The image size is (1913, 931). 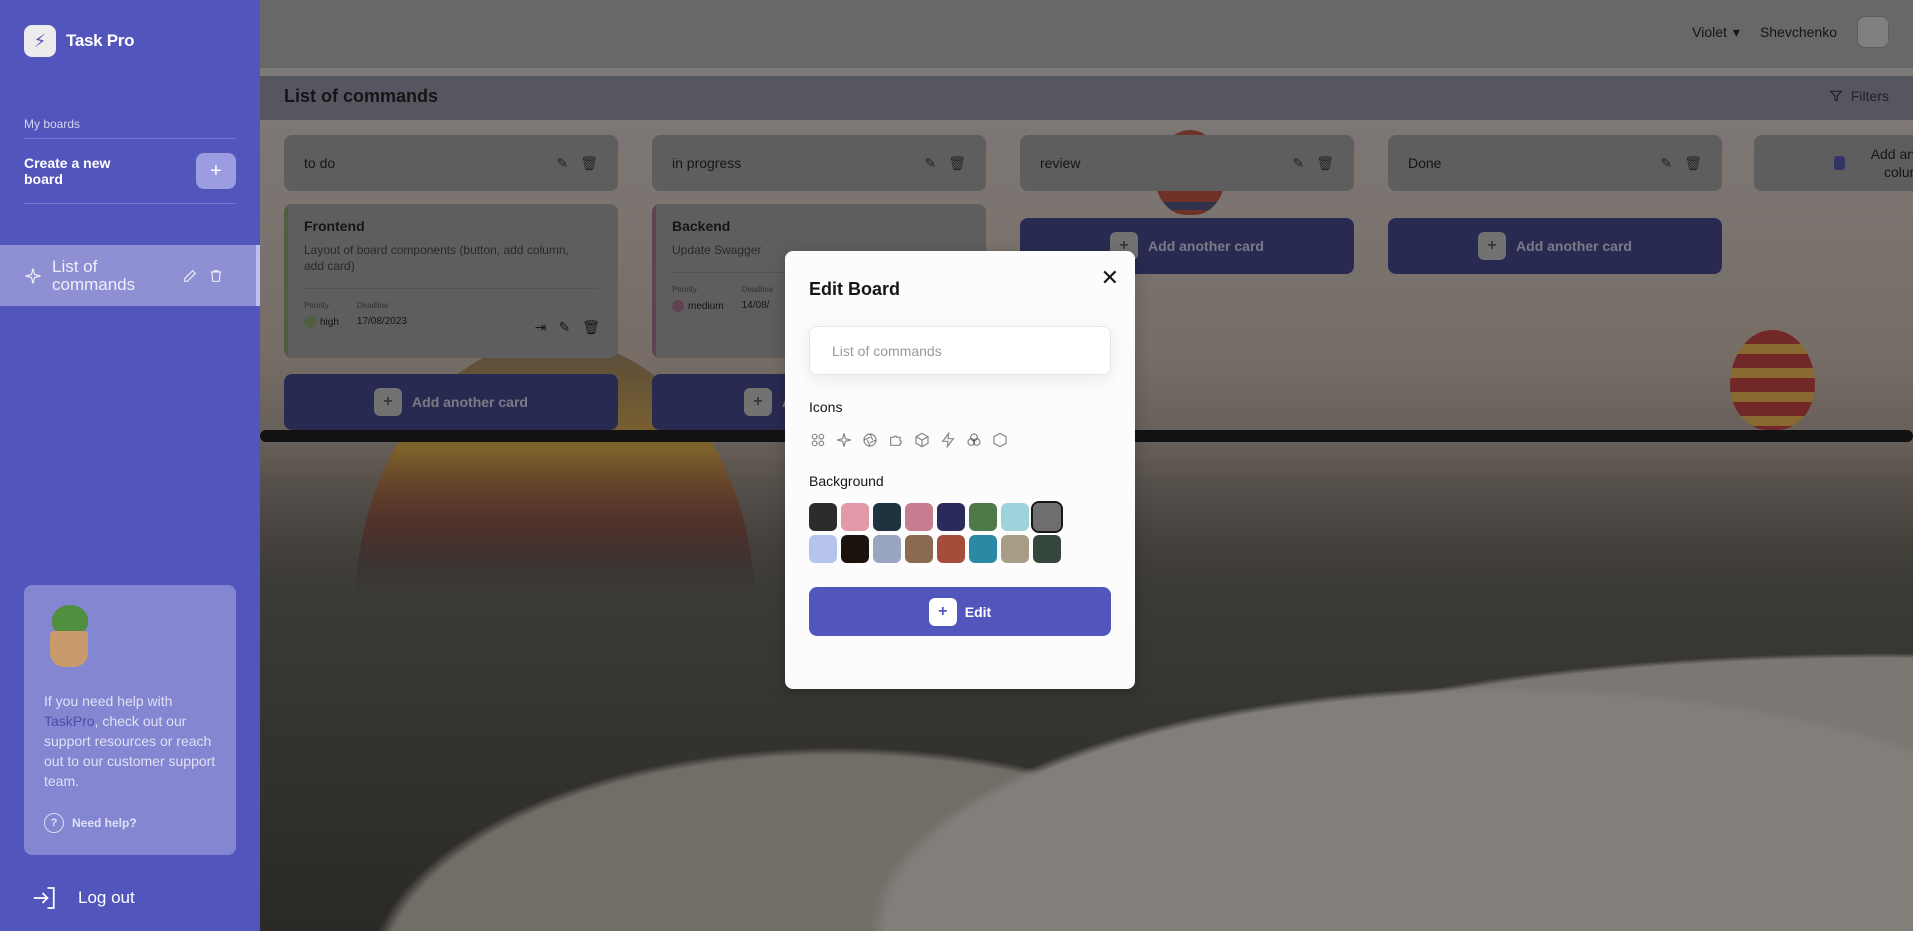 What do you see at coordinates (130, 171) in the screenshot?
I see `create-board-row: Create a new board +` at bounding box center [130, 171].